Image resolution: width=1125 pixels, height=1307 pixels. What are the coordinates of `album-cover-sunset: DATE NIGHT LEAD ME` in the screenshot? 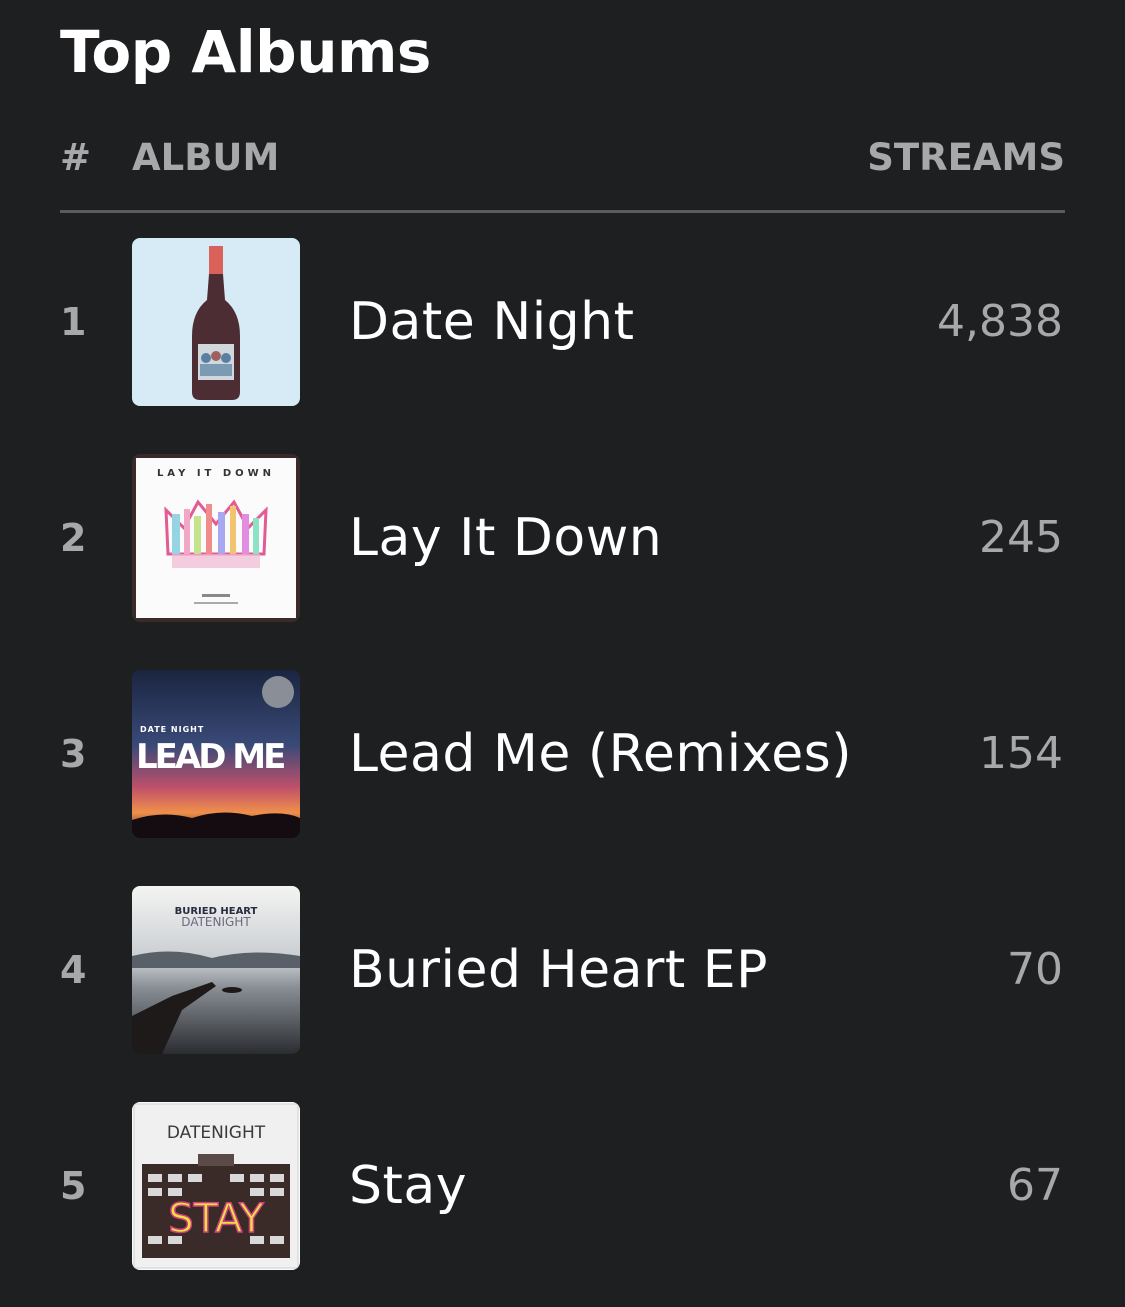 It's located at (216, 754).